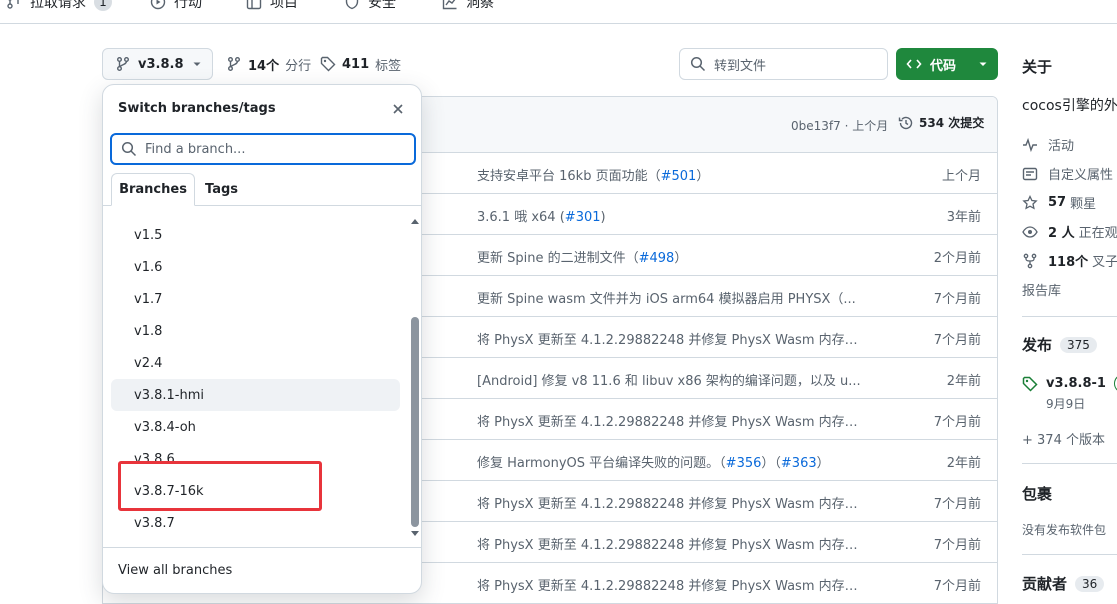  What do you see at coordinates (1059, 344) in the screenshot?
I see `releases-heading: 发布 375` at bounding box center [1059, 344].